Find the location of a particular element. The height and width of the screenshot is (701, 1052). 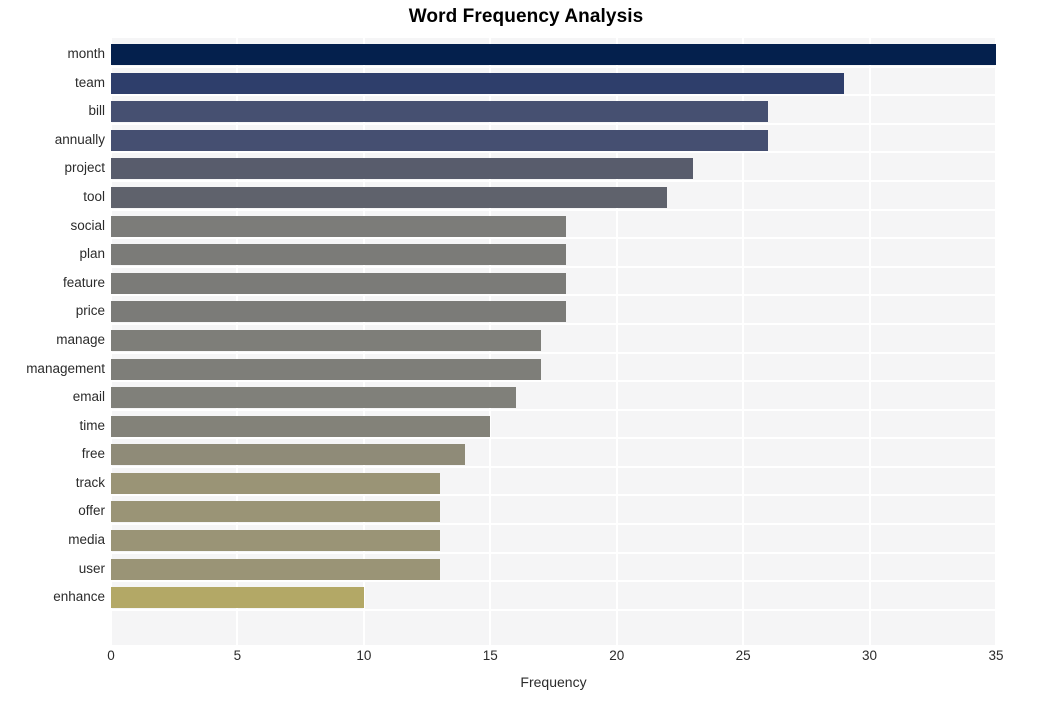

x-tick-label: 20 is located at coordinates (617, 655).